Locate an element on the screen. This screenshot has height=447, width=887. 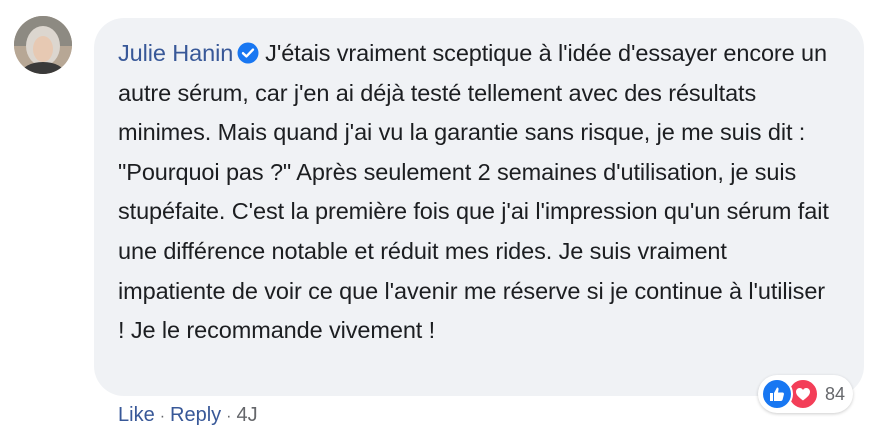
timestamp: 4J is located at coordinates (247, 415).